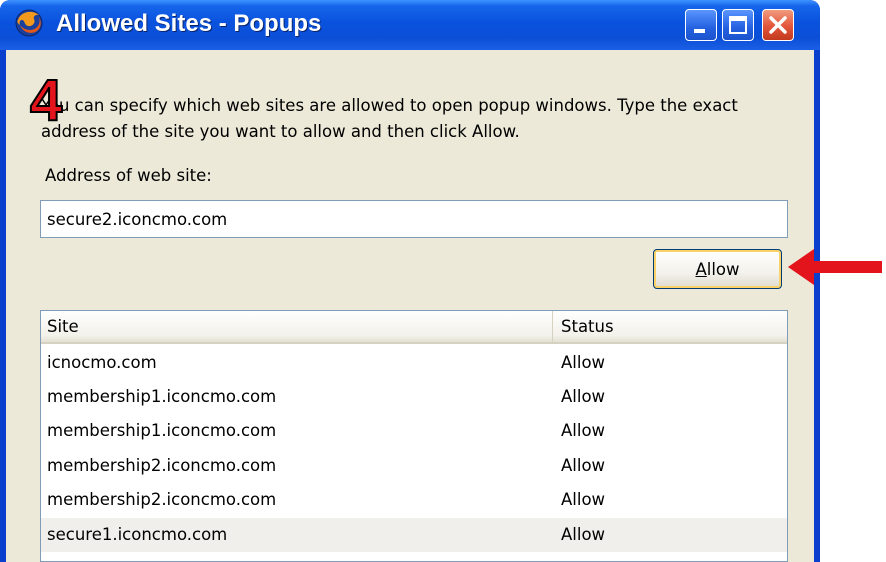 The width and height of the screenshot is (886, 562). What do you see at coordinates (701, 269) in the screenshot?
I see `allow-accelerator: A` at bounding box center [701, 269].